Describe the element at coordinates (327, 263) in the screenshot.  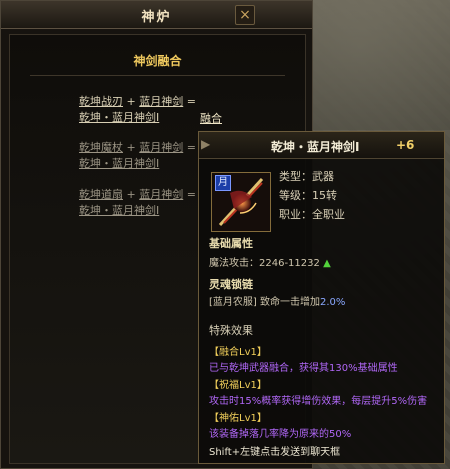
I see `up-arrow-icon: ▲` at that location.